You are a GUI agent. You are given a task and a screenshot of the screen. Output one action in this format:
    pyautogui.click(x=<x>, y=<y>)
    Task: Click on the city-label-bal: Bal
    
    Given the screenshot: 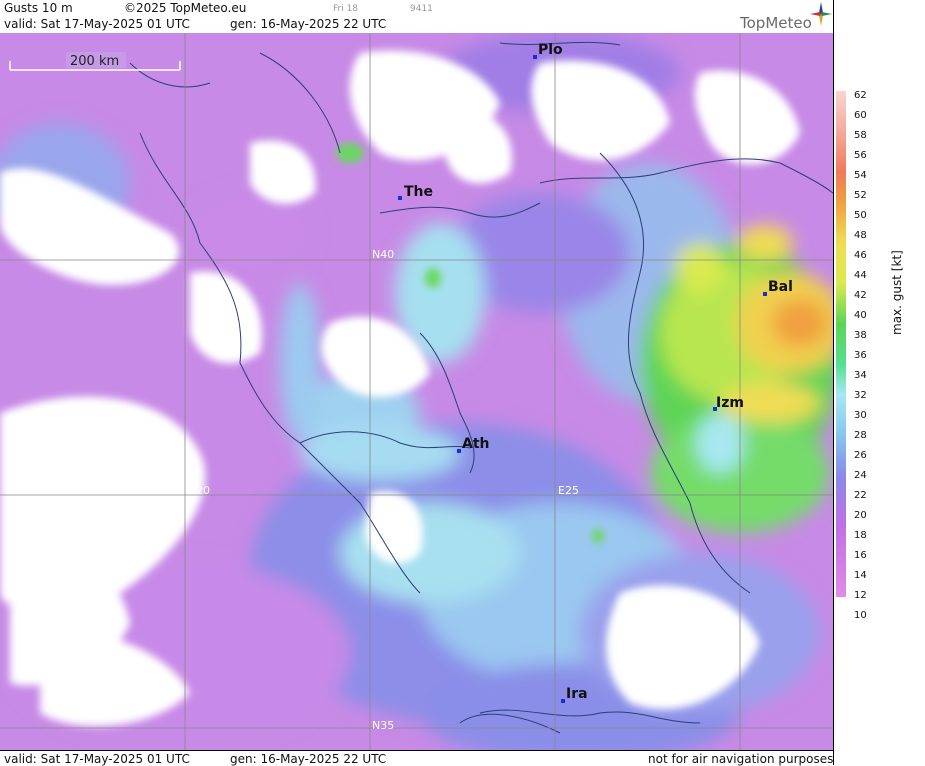 What is the action you would take?
    pyautogui.click(x=780, y=287)
    